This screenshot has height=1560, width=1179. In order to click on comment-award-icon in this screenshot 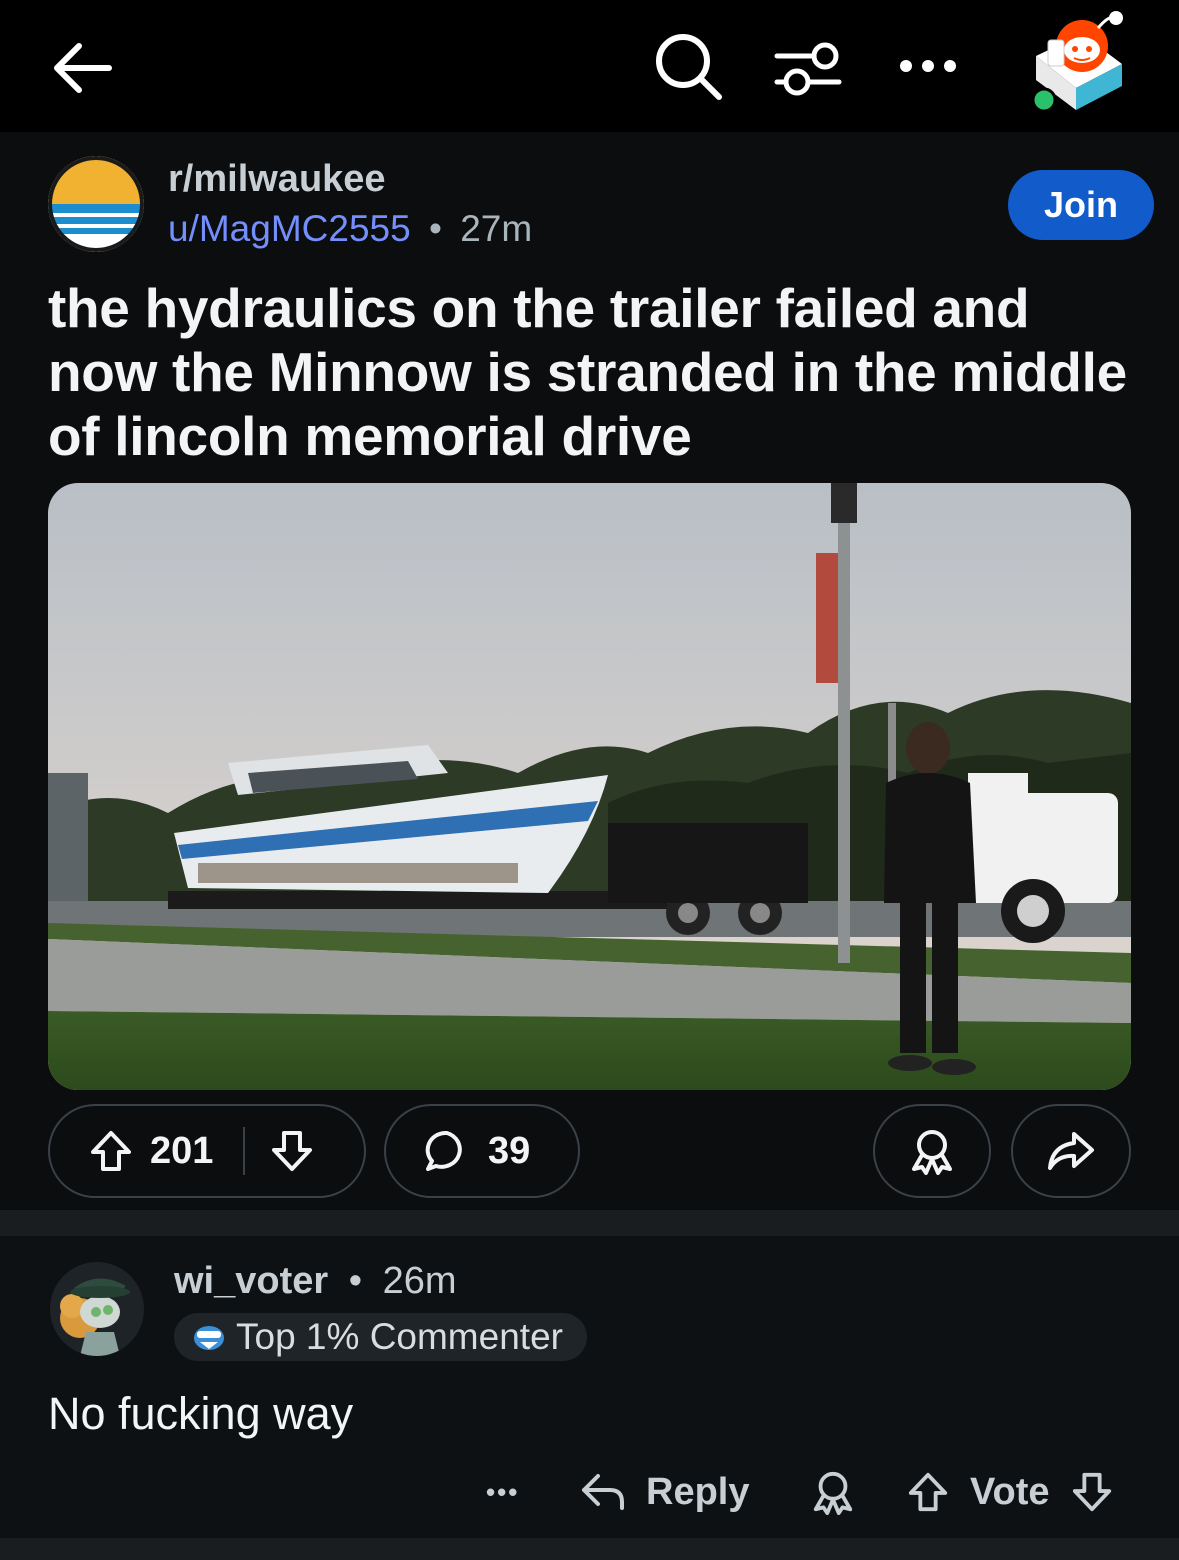, I will do `click(833, 1492)`.